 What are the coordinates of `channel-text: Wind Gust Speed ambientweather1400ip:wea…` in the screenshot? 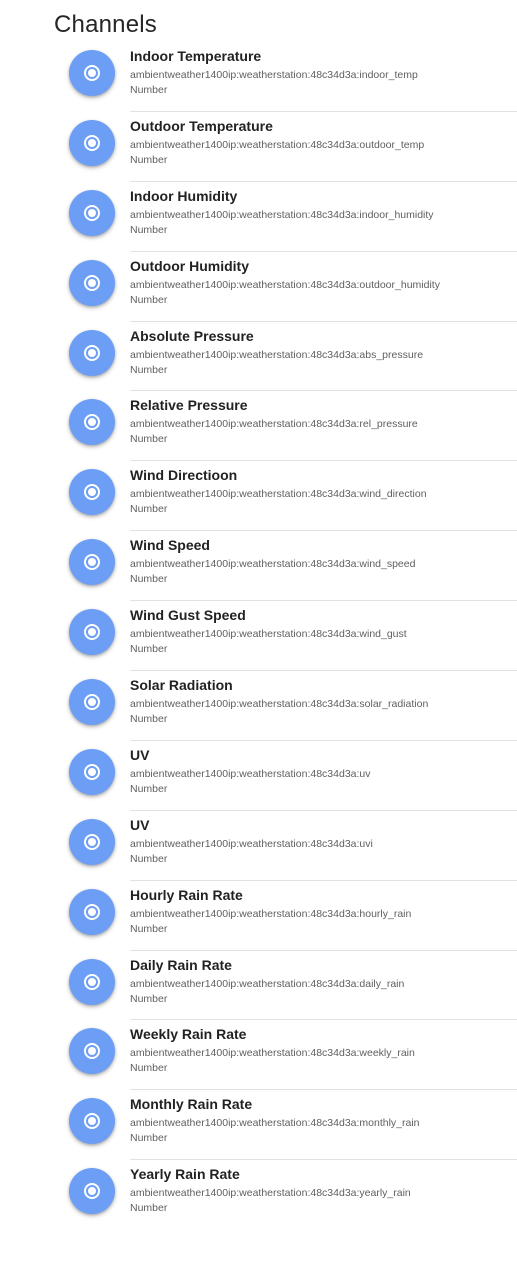 It's located at (323, 636).